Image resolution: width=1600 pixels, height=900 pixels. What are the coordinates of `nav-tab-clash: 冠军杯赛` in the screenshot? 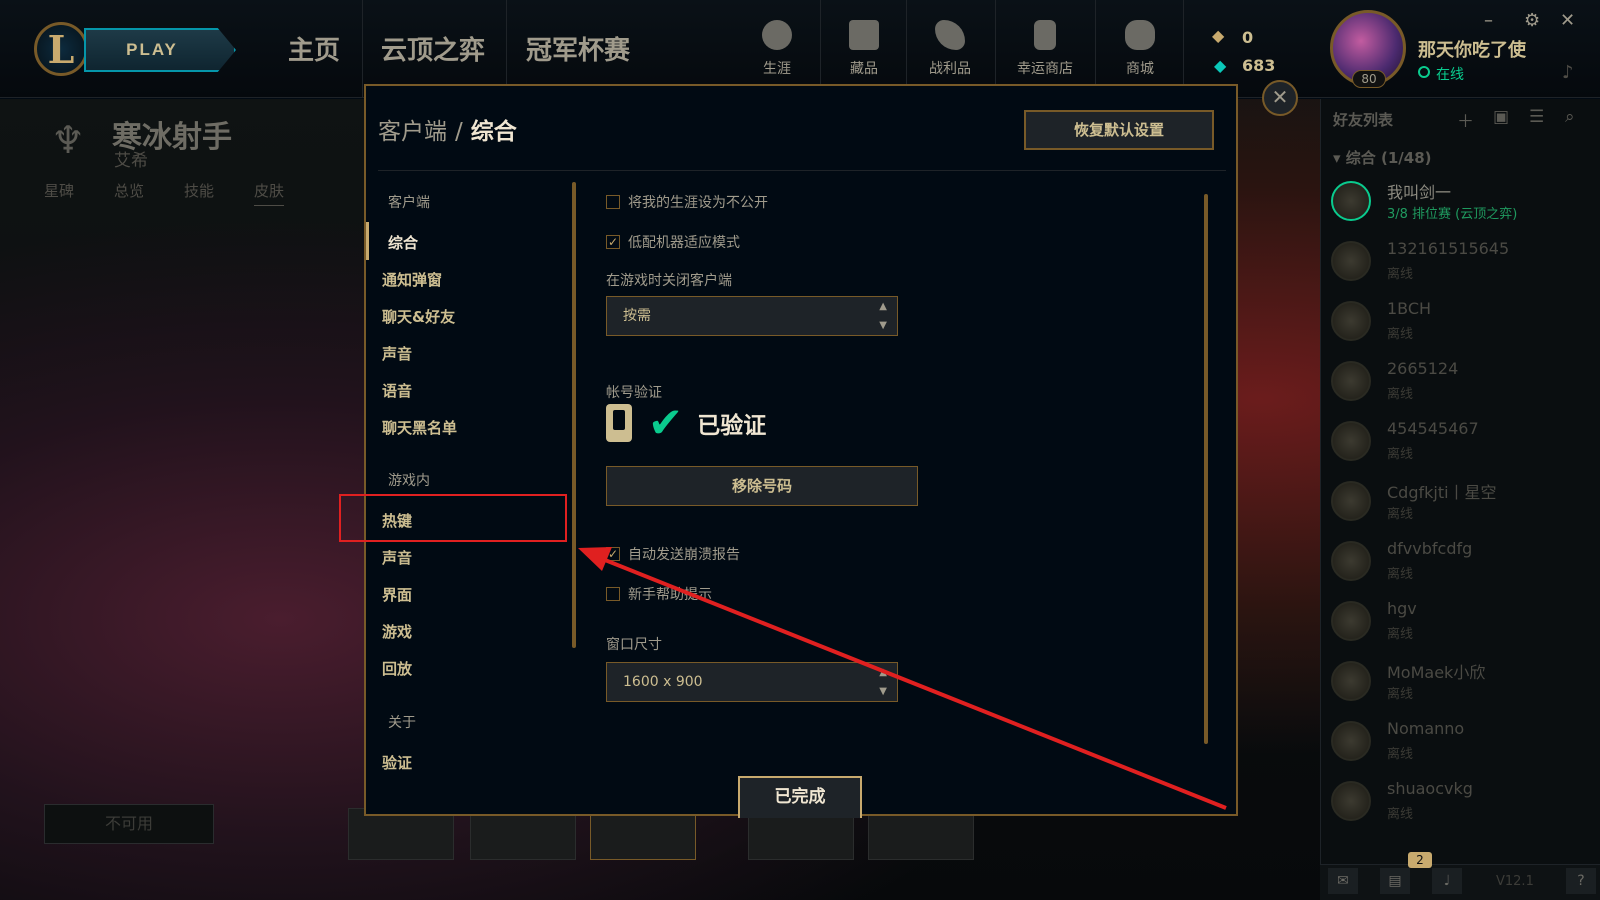 It's located at (578, 48).